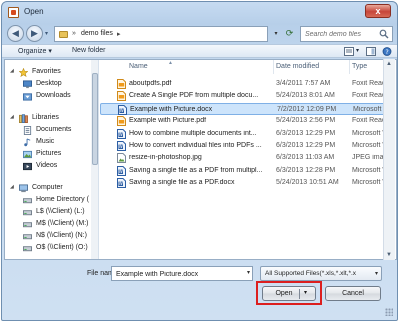 The image size is (400, 322). I want to click on sidebar-item-label: Music, so click(45, 141).